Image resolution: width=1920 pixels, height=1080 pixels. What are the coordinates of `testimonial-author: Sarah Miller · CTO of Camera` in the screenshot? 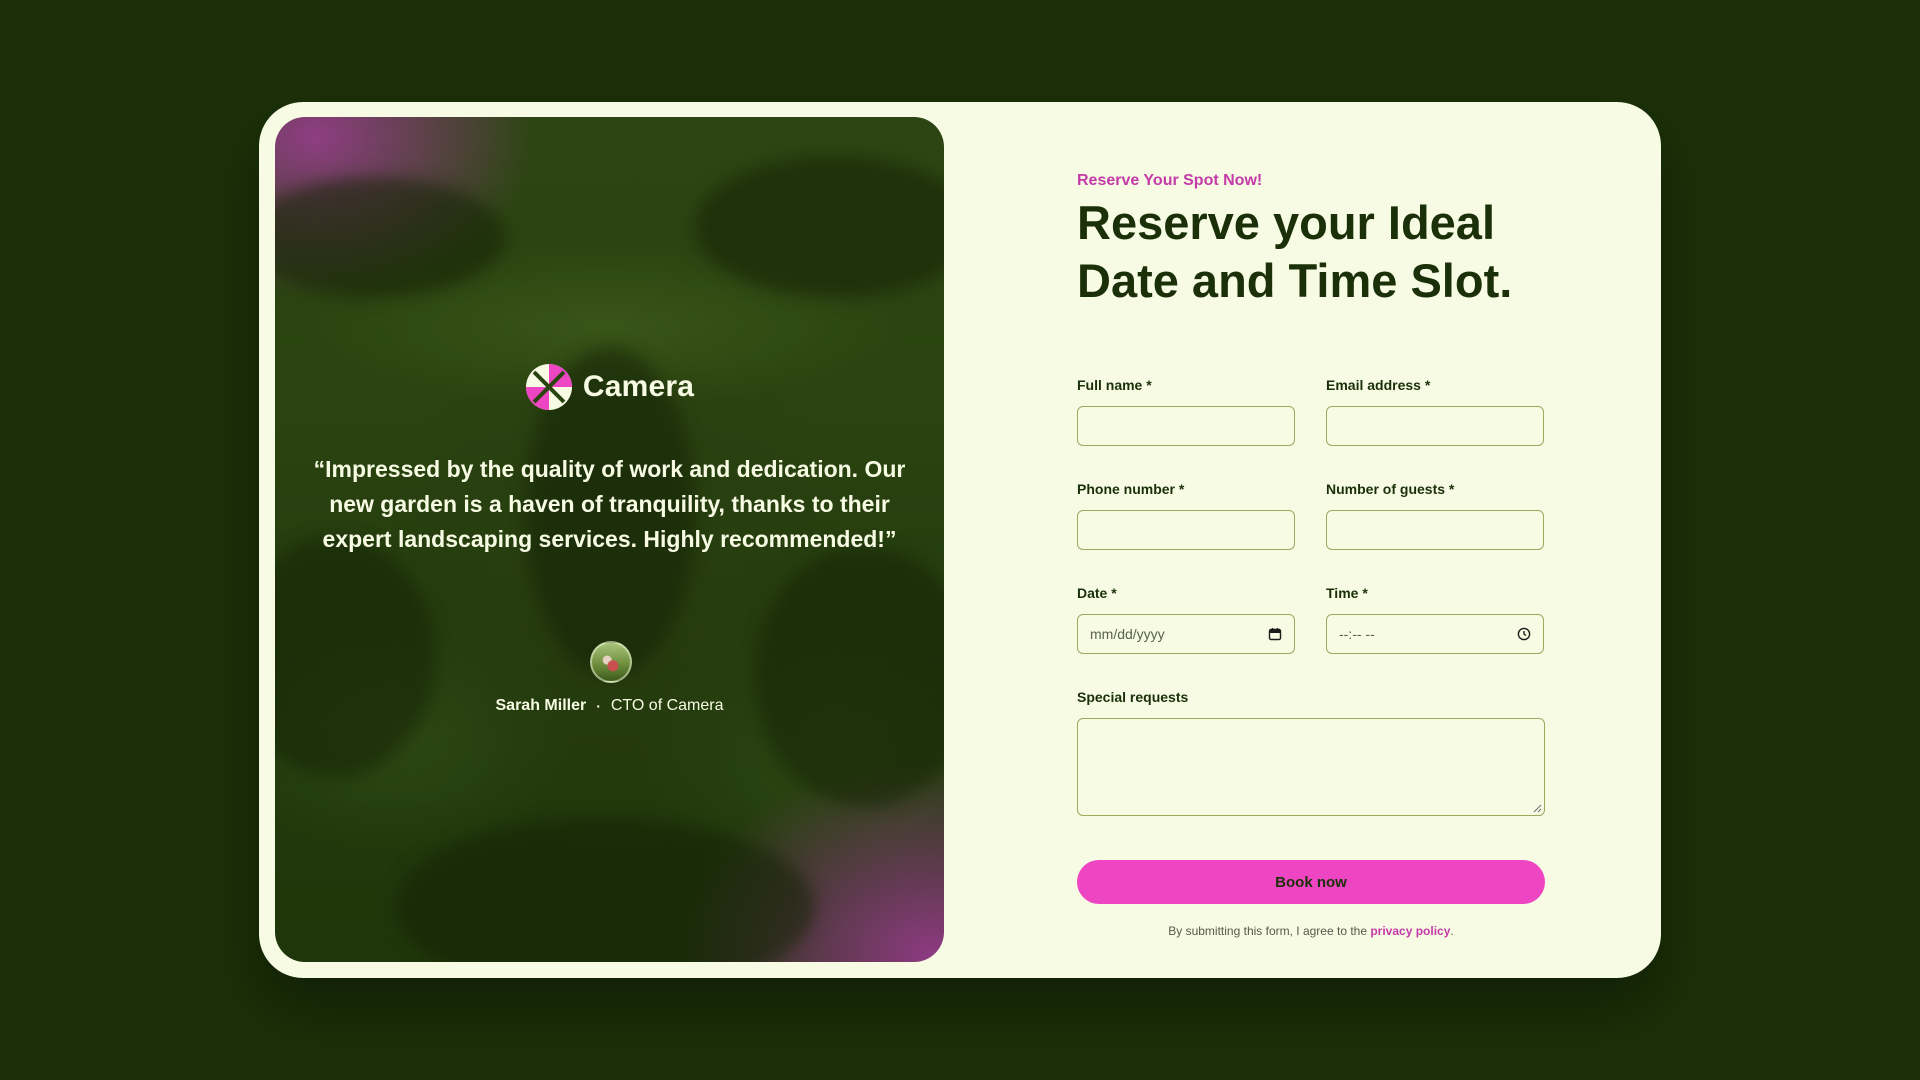 It's located at (609, 706).